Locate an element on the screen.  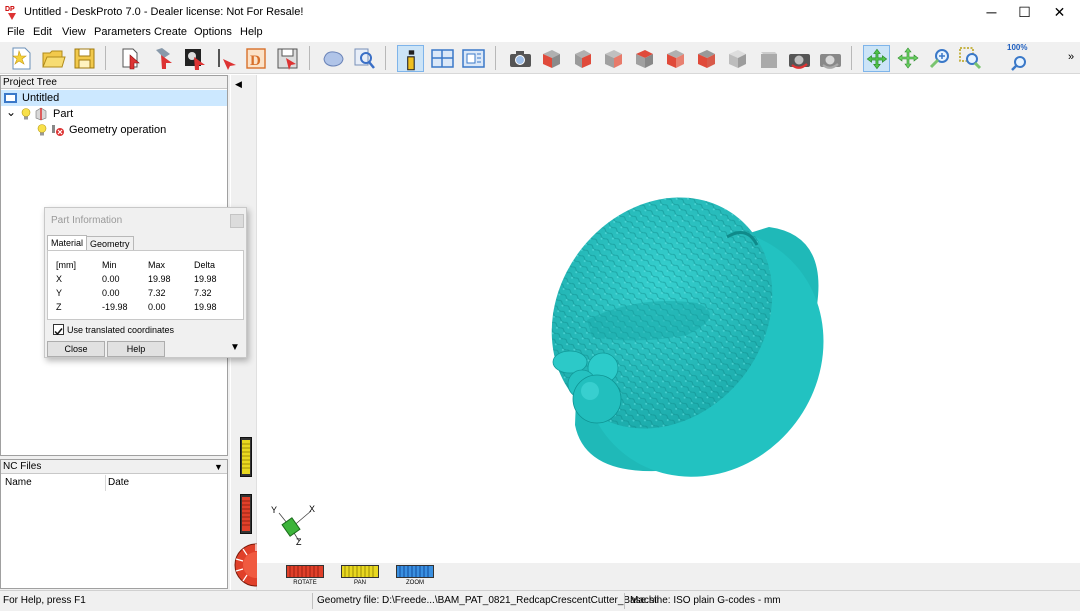
row-z-axis: Z is located at coordinates (59, 307).